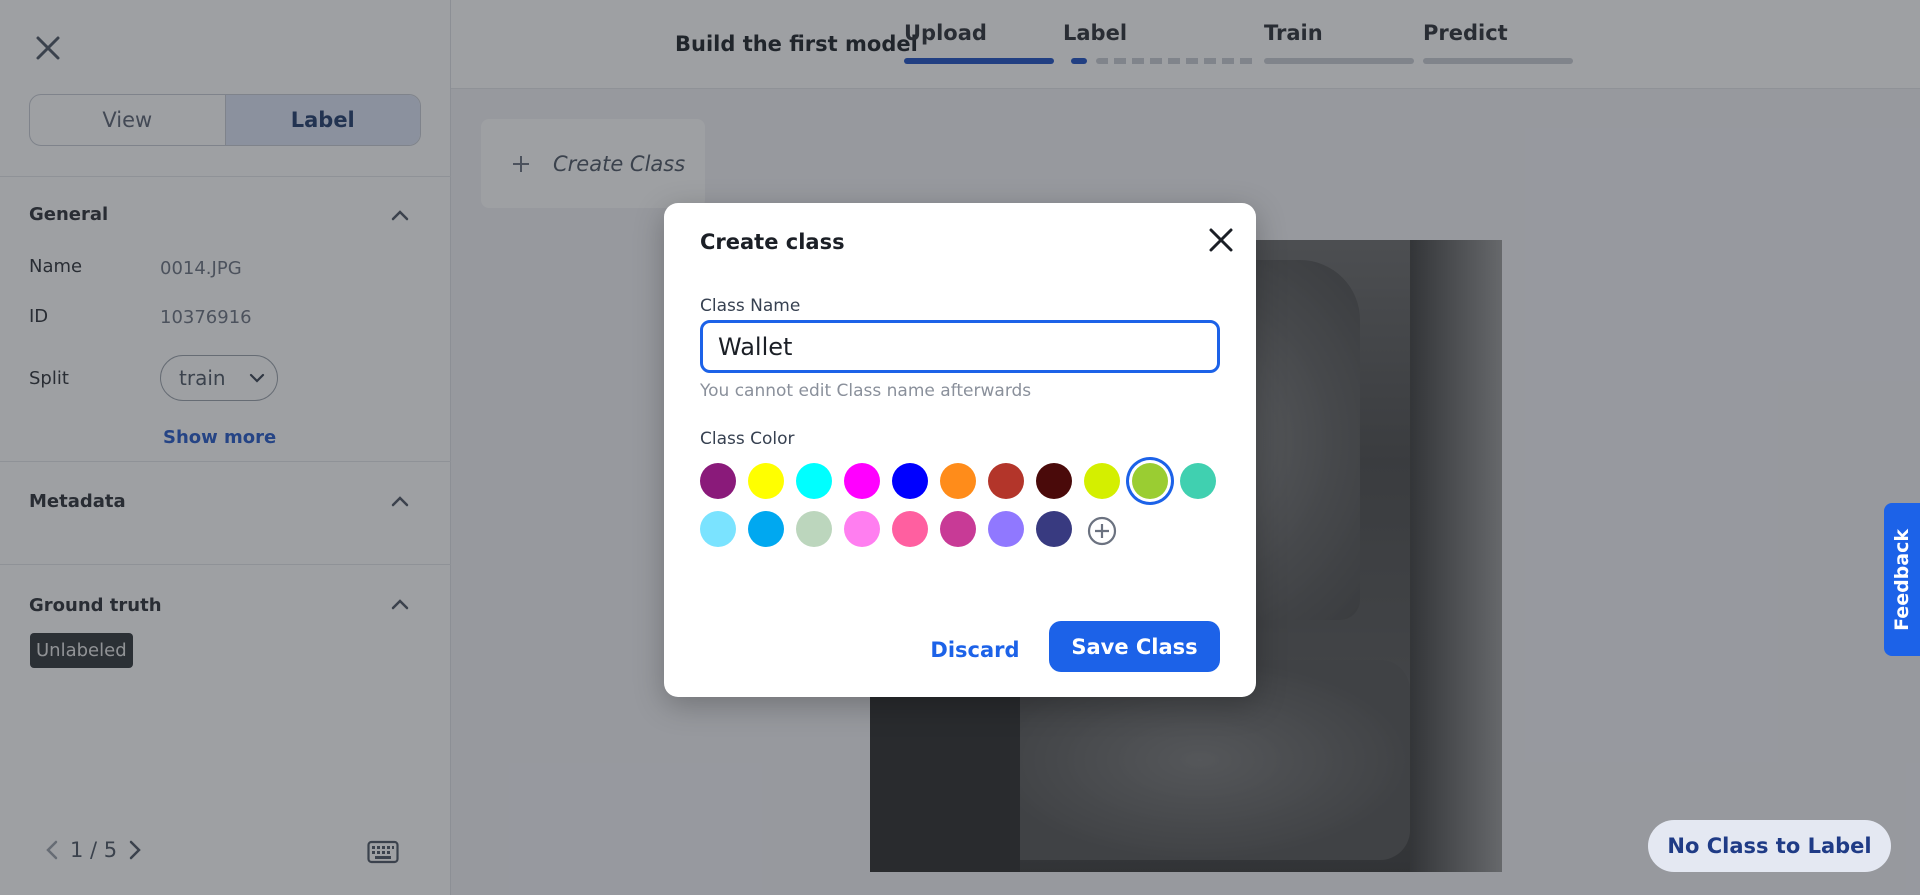 This screenshot has height=895, width=1920. I want to click on class-color-label: Class Color, so click(747, 439).